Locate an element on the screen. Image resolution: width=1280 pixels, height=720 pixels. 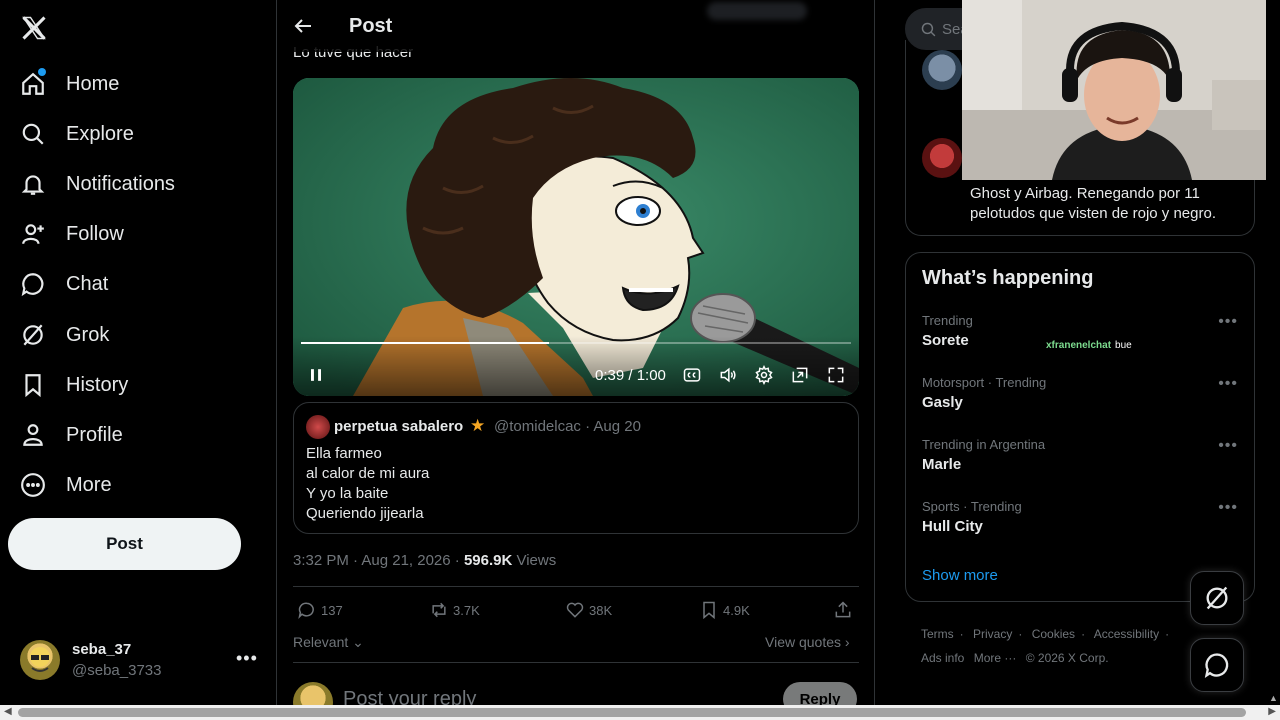
pip-button is located at coordinates (800, 375).